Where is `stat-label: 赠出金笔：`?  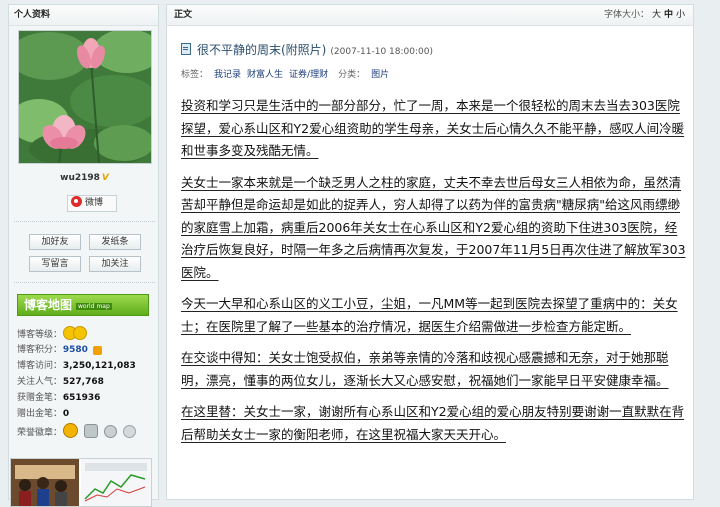 stat-label: 赠出金笔： is located at coordinates (40, 414).